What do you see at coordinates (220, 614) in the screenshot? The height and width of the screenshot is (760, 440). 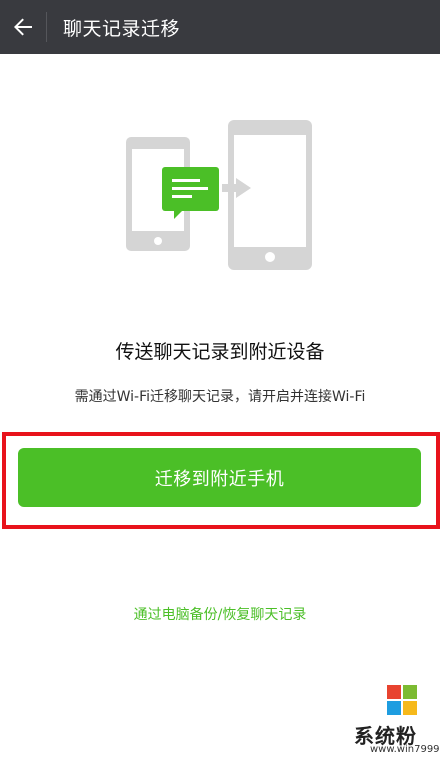 I see `pc-backup-restore-link: 通过电脑备份/恢复聊天记录` at bounding box center [220, 614].